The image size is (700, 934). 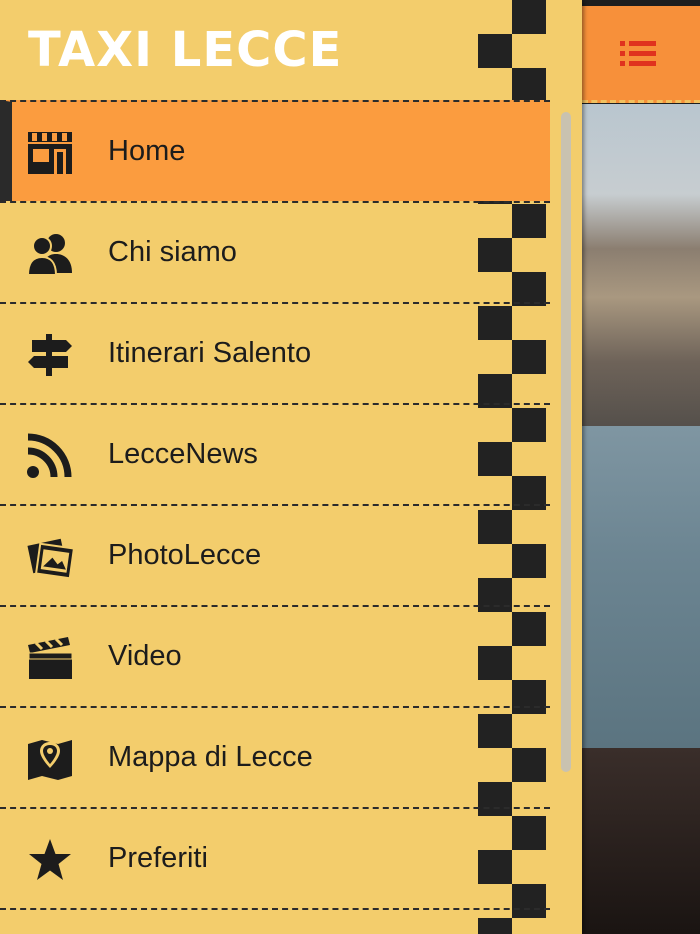 I want to click on menu-item-label: Chi siamo, so click(x=172, y=252).